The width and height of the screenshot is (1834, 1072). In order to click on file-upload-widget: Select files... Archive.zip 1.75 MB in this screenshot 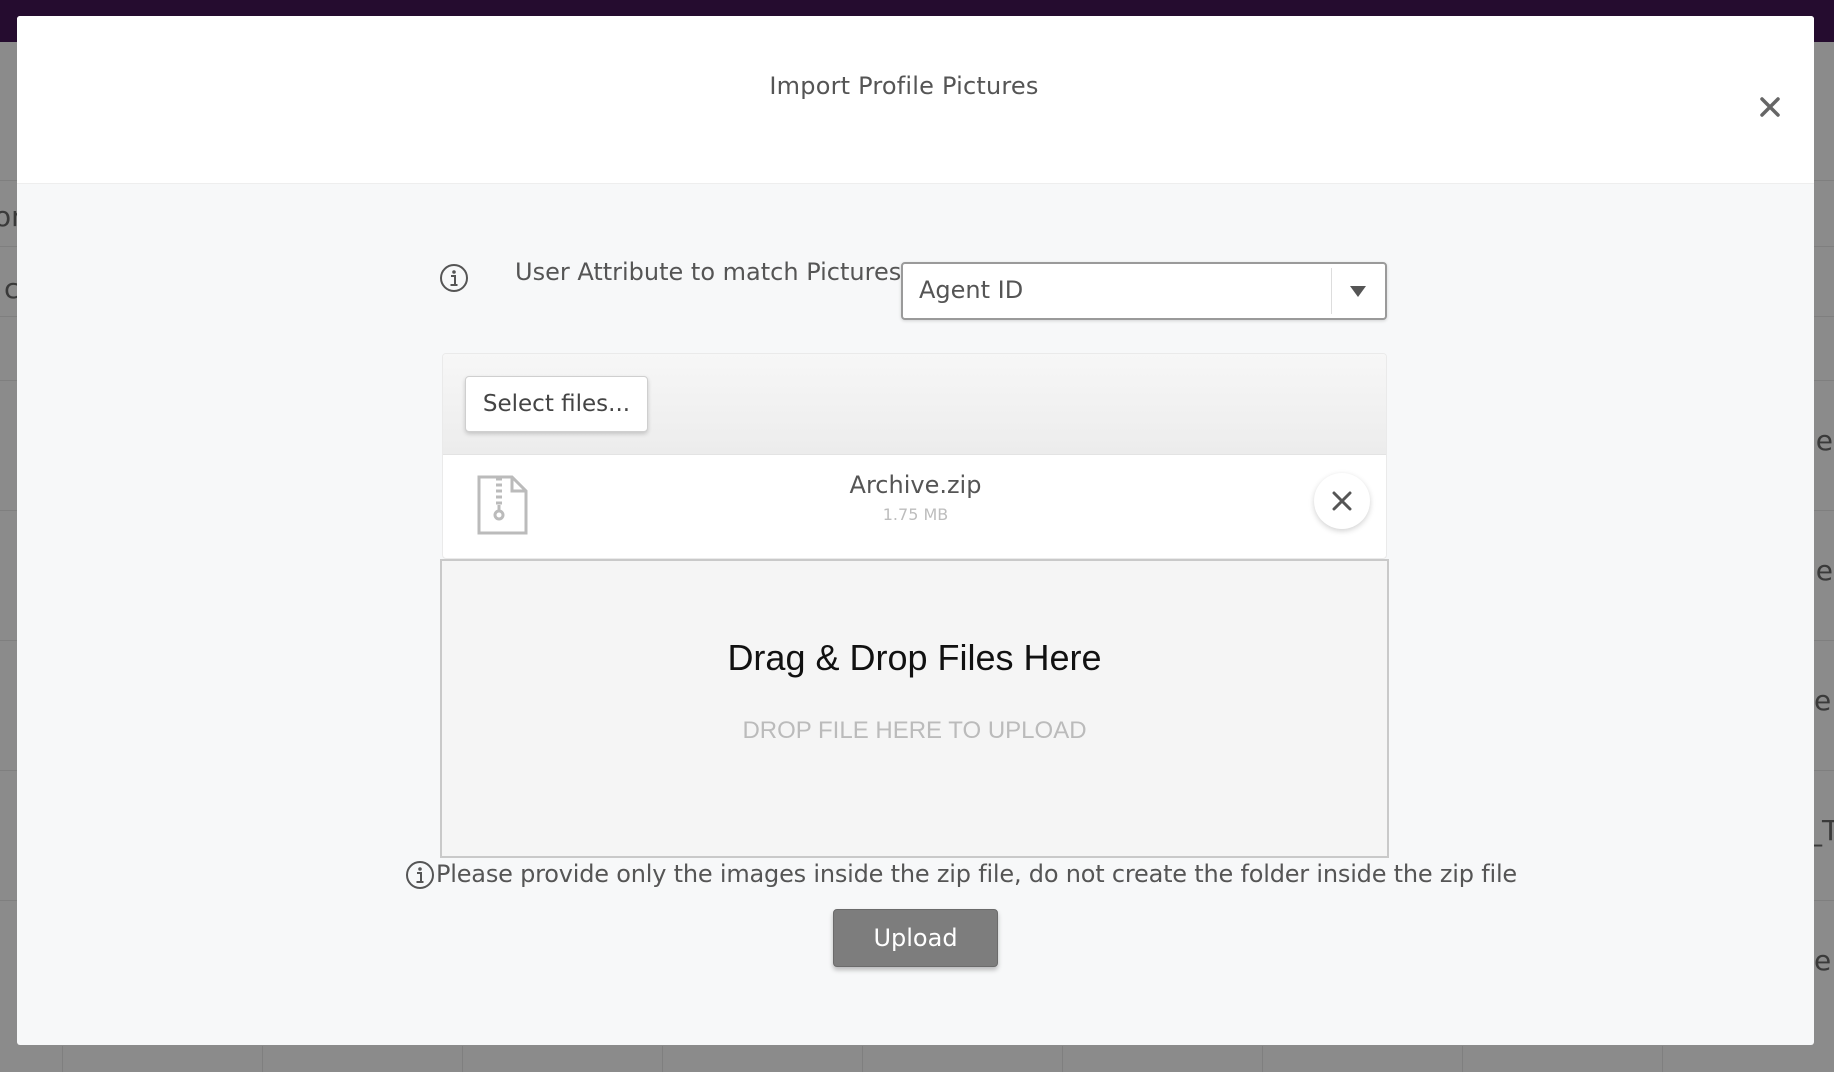, I will do `click(914, 456)`.